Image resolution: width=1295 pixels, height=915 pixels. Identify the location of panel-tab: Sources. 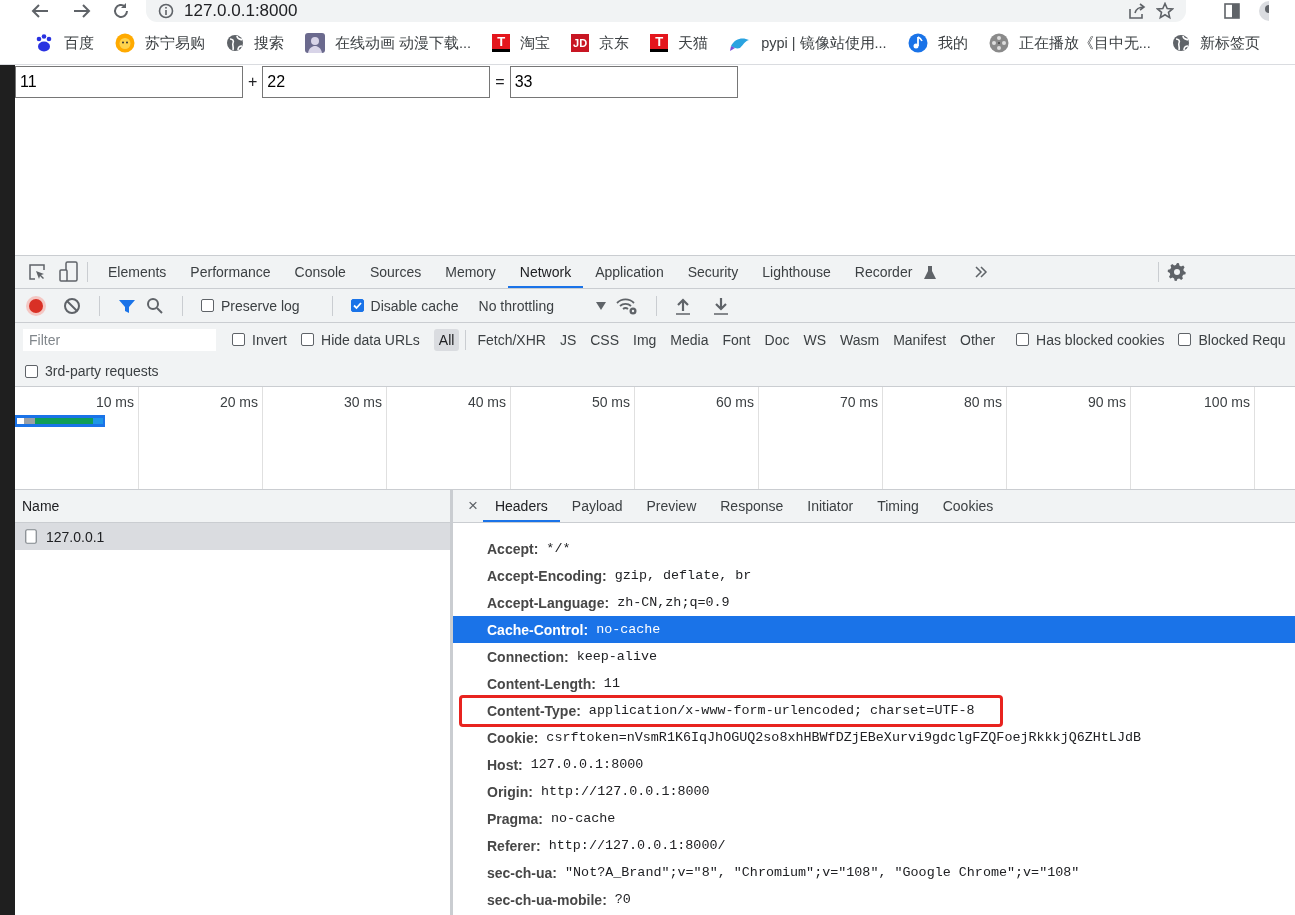
(395, 272).